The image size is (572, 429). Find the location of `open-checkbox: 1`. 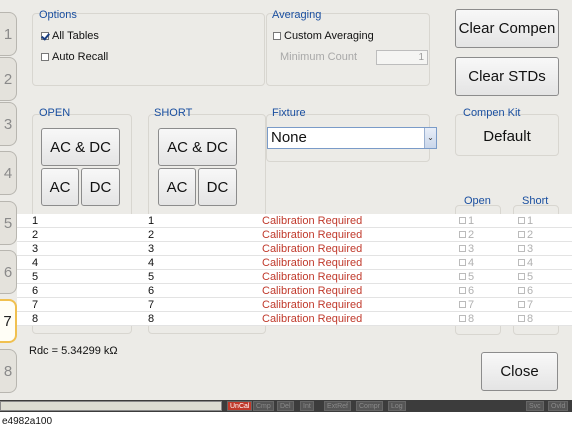

open-checkbox: 1 is located at coordinates (466, 221).